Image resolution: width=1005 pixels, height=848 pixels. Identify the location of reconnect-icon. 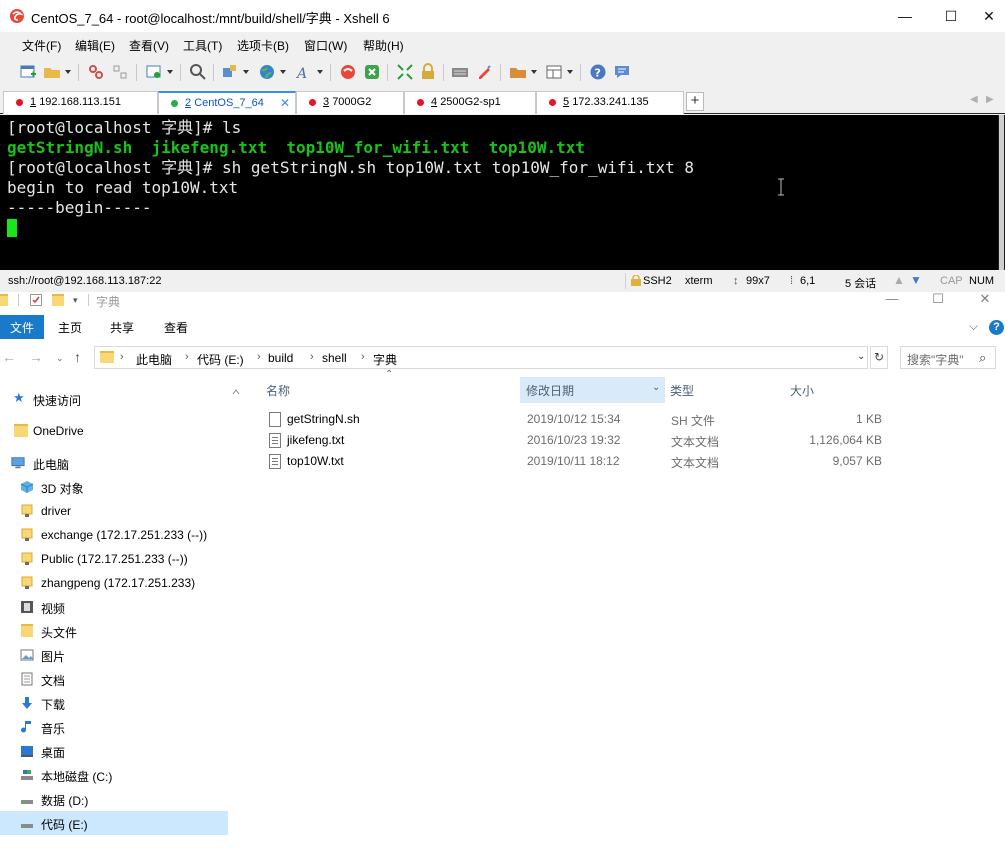
(120, 72).